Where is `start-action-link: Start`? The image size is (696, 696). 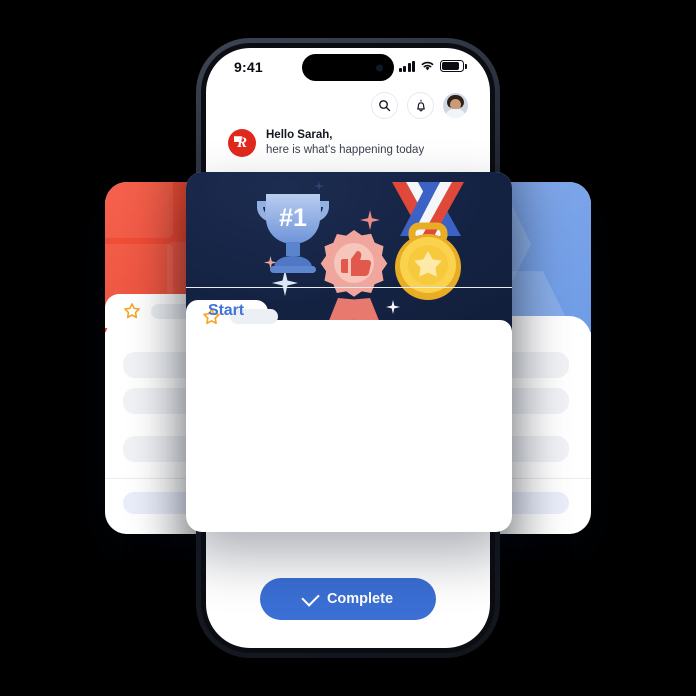 start-action-link: Start is located at coordinates (226, 311).